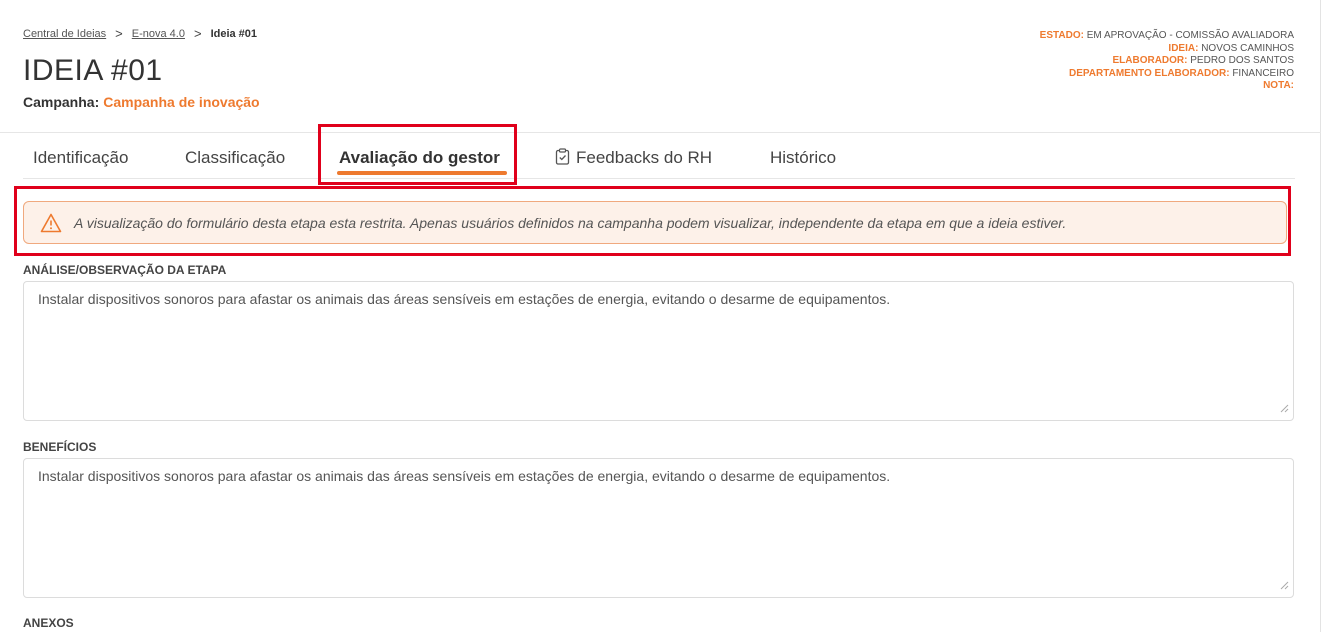 The image size is (1321, 632). I want to click on tab-historico: Histórico, so click(803, 158).